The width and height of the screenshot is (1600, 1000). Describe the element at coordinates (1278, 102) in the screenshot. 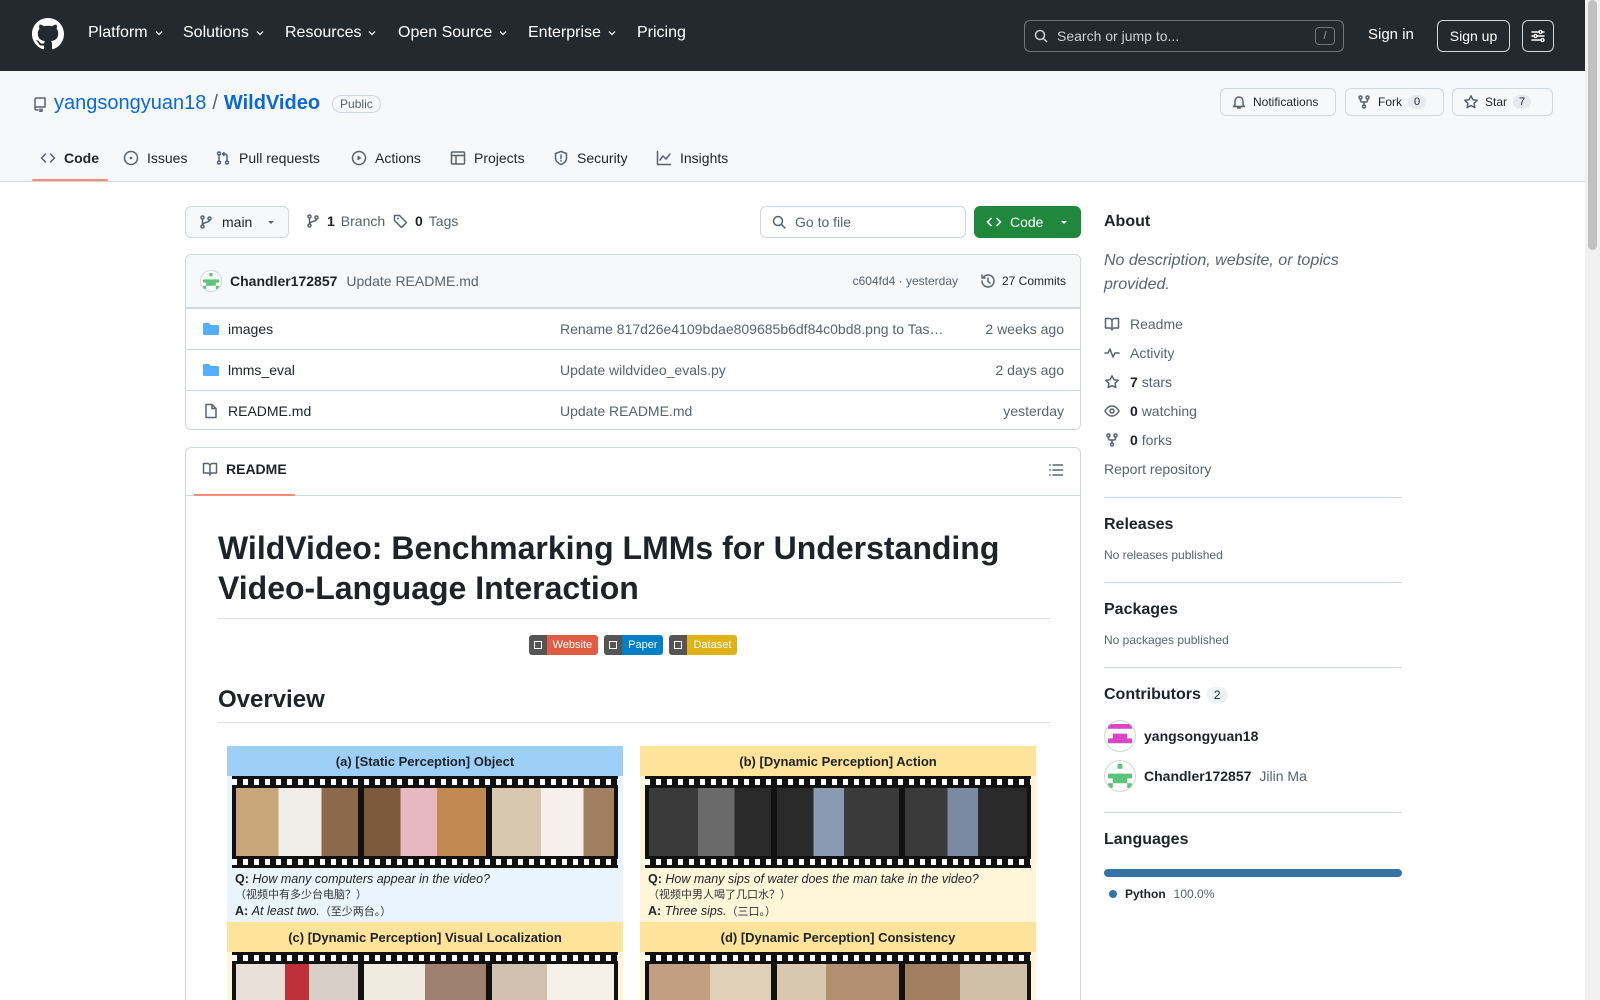

I see `notifications-button: Notifications` at that location.